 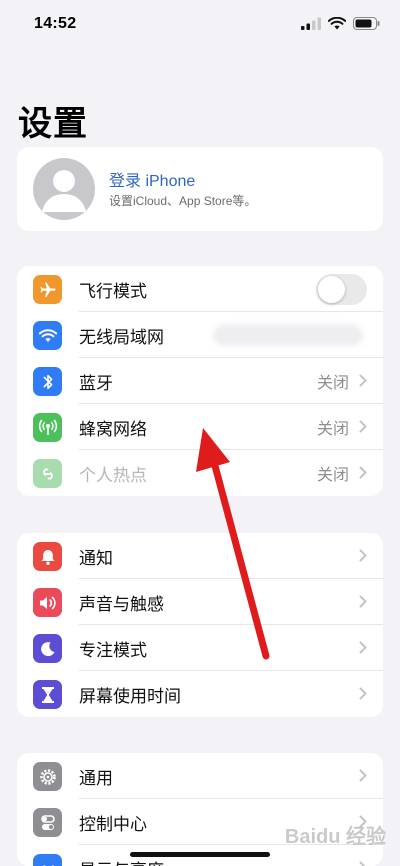 What do you see at coordinates (335, 837) in the screenshot?
I see `watermark: Baidu 经验` at bounding box center [335, 837].